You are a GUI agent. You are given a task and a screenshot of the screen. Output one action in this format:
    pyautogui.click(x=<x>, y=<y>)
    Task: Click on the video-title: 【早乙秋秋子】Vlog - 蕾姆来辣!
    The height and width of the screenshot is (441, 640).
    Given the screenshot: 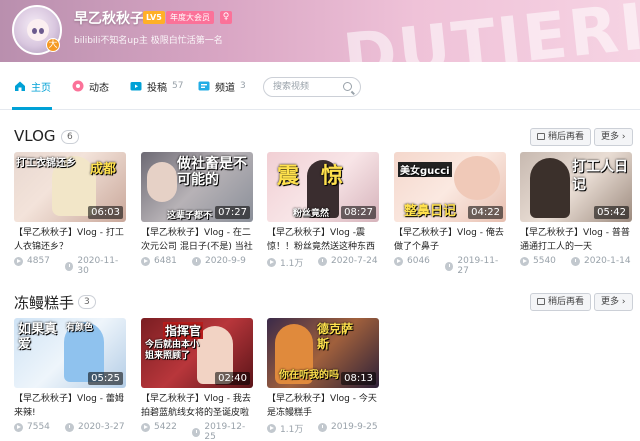 What is the action you would take?
    pyautogui.click(x=70, y=406)
    